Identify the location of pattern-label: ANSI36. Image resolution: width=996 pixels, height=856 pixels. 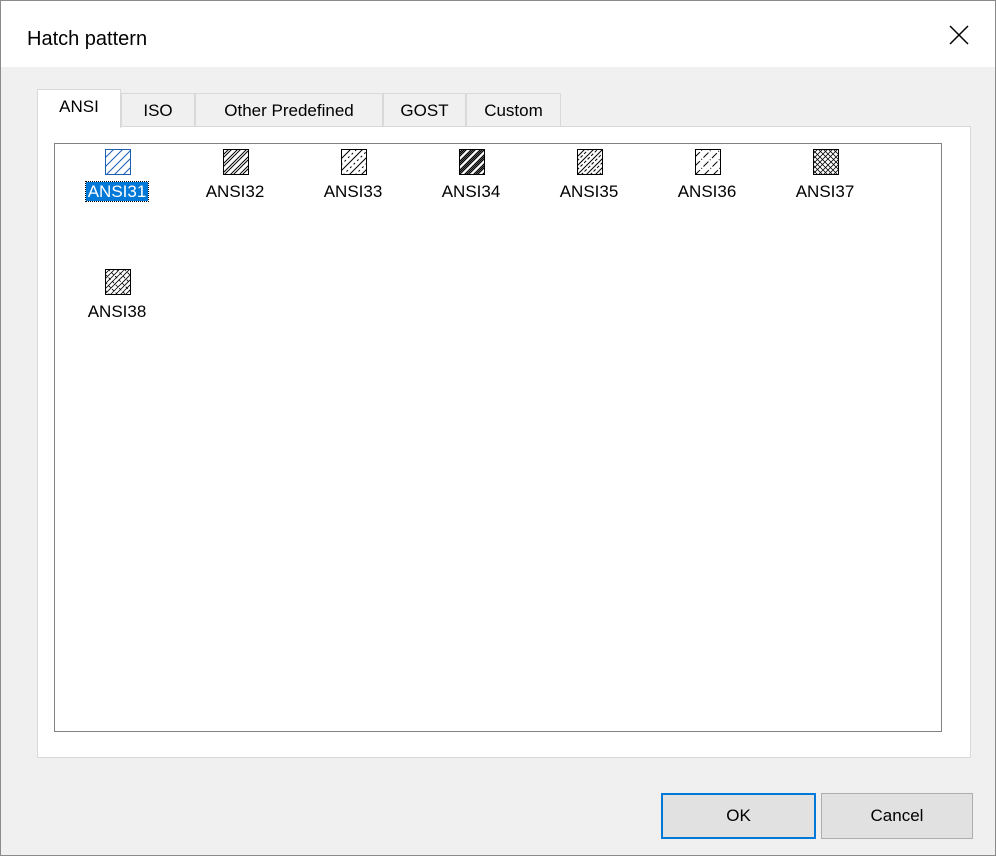
(707, 191).